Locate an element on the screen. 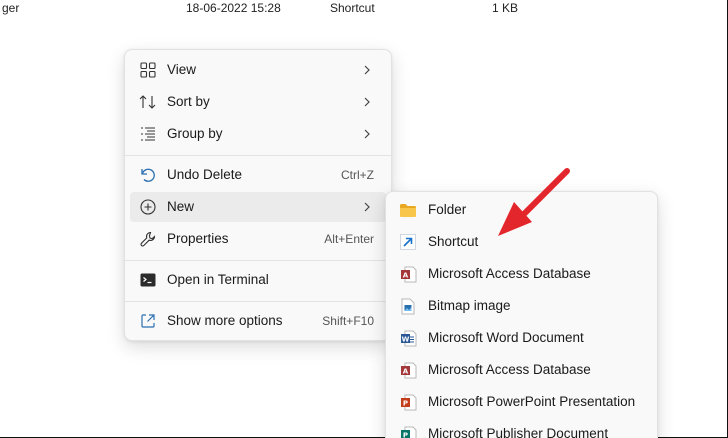 This screenshot has width=728, height=438. submenu-item-label: Bitmap image is located at coordinates (469, 305).